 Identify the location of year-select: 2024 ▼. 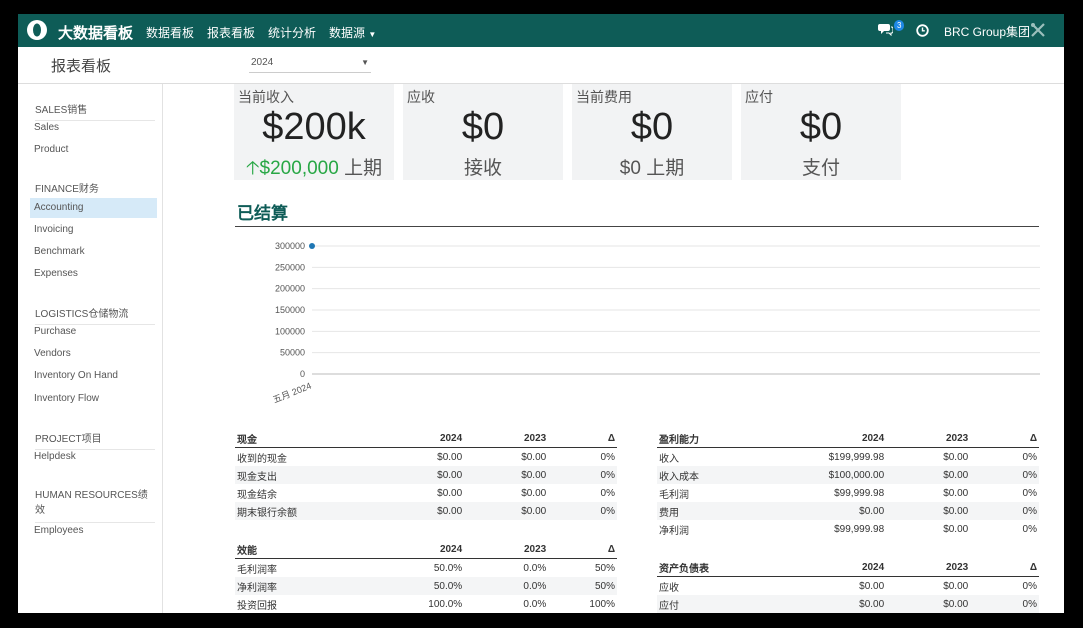
(310, 63).